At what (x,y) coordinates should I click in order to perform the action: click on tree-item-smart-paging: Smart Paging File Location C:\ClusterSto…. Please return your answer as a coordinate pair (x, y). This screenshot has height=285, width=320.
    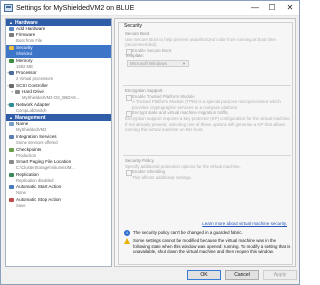
    Looking at the image, I should click on (58, 165).